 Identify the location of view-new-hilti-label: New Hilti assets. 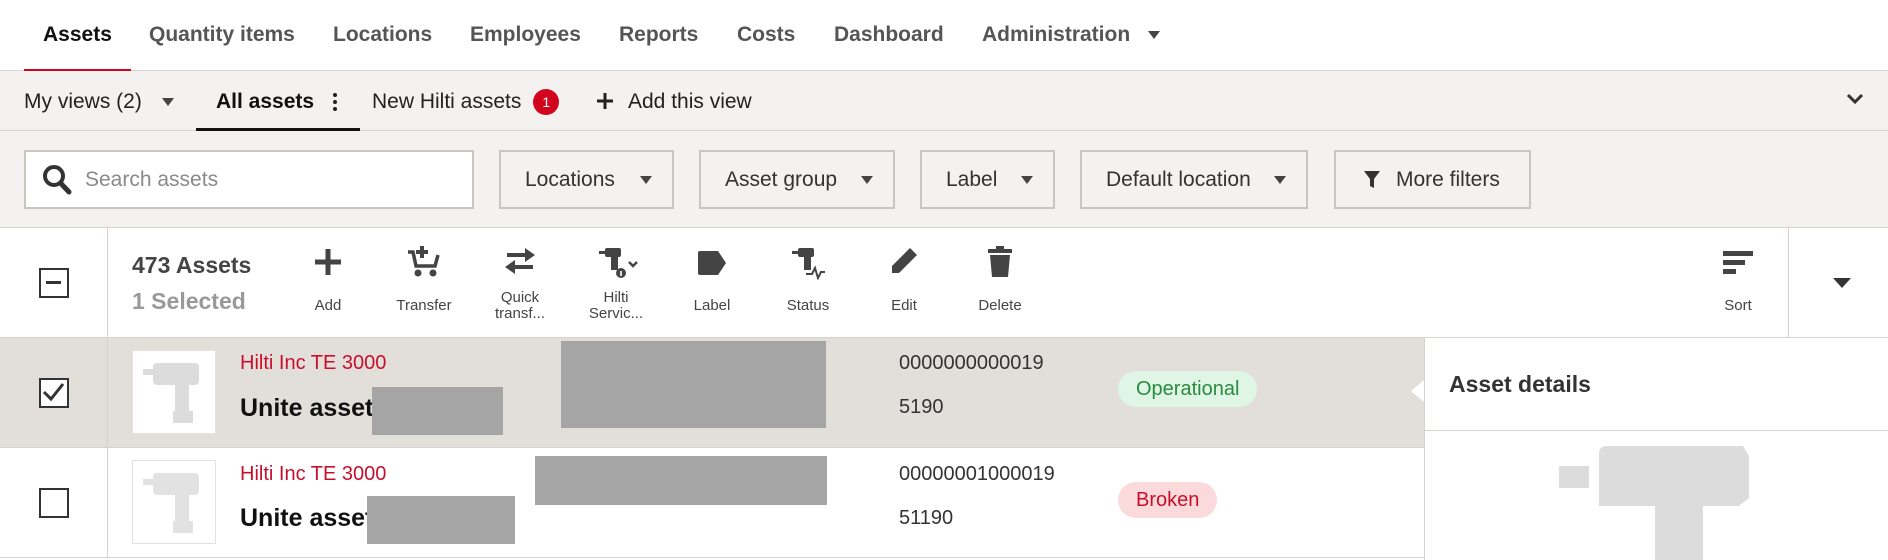
(447, 101).